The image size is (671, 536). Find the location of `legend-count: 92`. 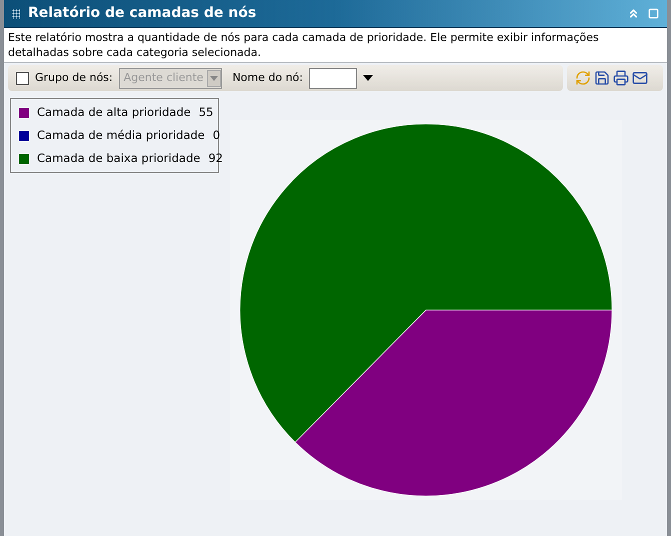

legend-count: 92 is located at coordinates (215, 158).